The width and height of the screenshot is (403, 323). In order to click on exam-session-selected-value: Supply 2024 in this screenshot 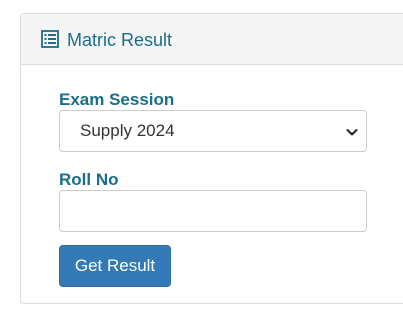, I will do `click(127, 130)`.